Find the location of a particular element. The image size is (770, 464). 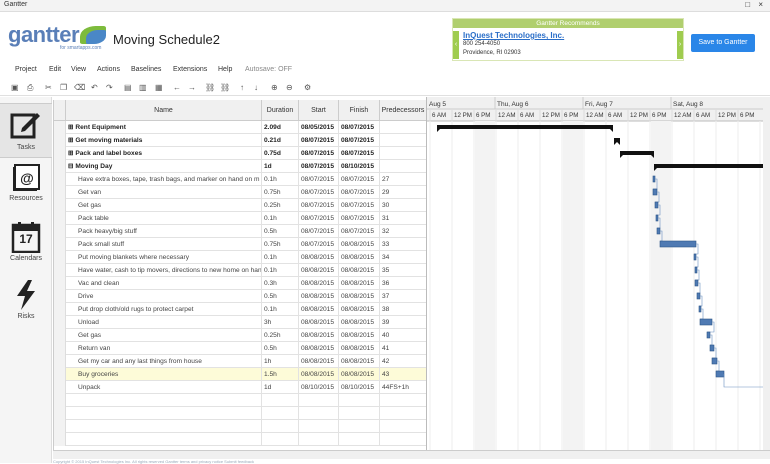

cell-duration is located at coordinates (280, 400).